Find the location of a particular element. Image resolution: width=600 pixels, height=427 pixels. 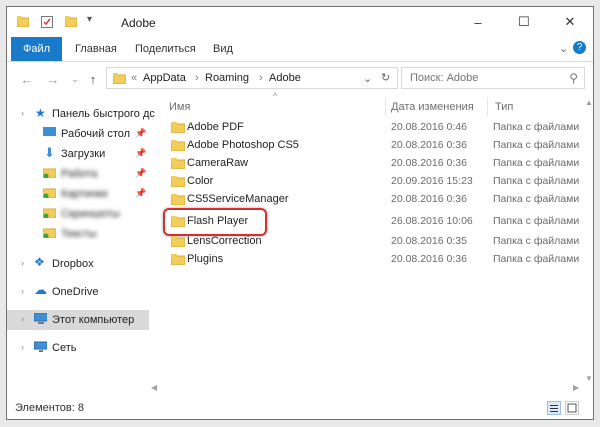

ribbon-expand-icon: ⌄ is located at coordinates (563, 48).